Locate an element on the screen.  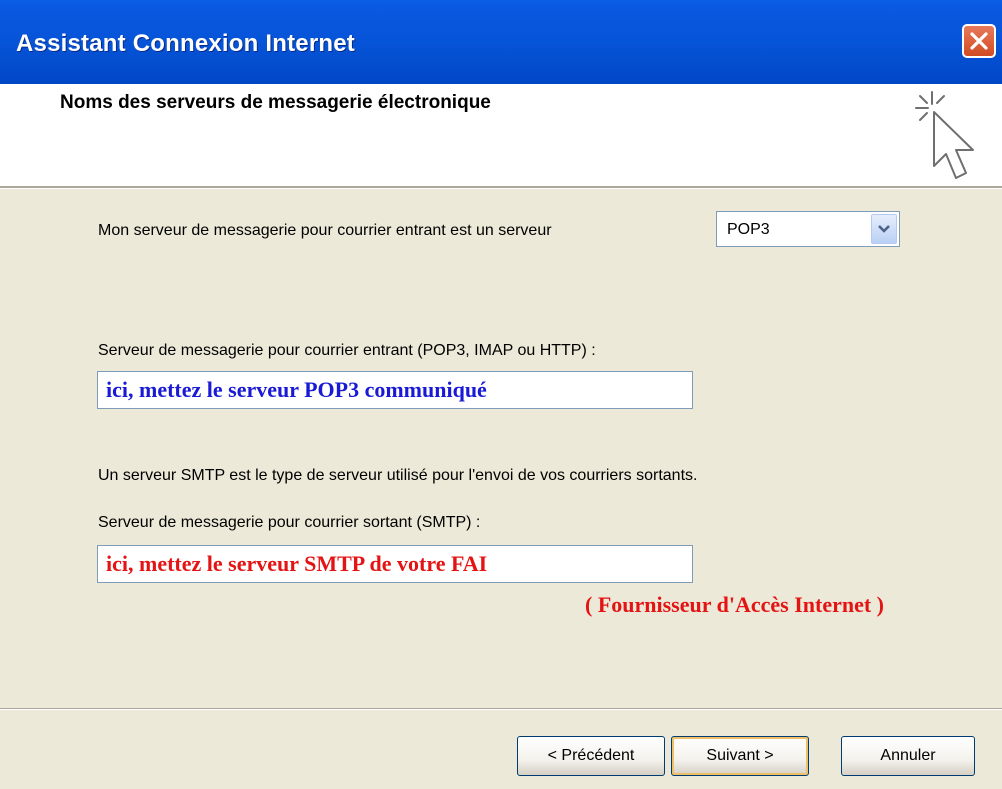
chevron-down-icon is located at coordinates (884, 229).